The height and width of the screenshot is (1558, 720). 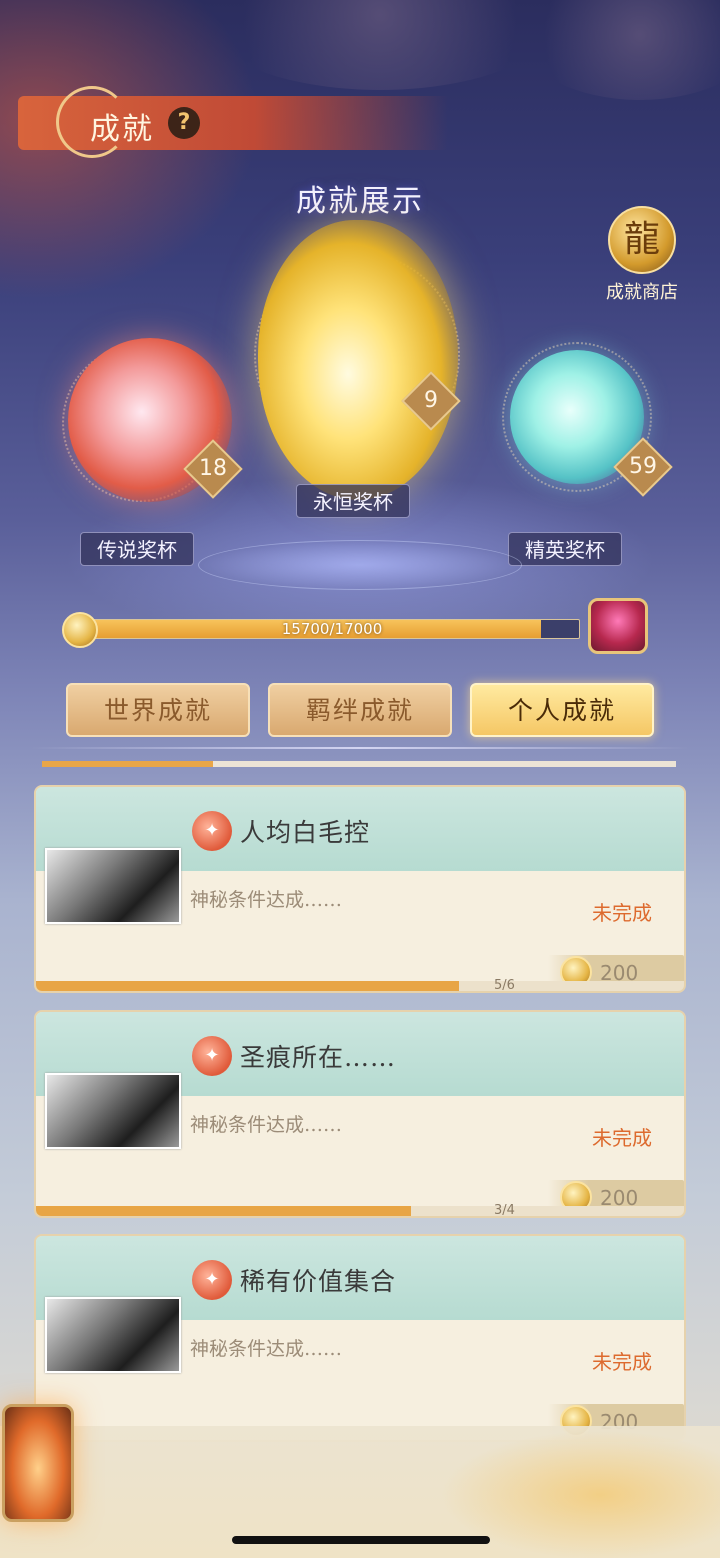 What do you see at coordinates (158, 710) in the screenshot?
I see `tab-world-achievements: 世界成就` at bounding box center [158, 710].